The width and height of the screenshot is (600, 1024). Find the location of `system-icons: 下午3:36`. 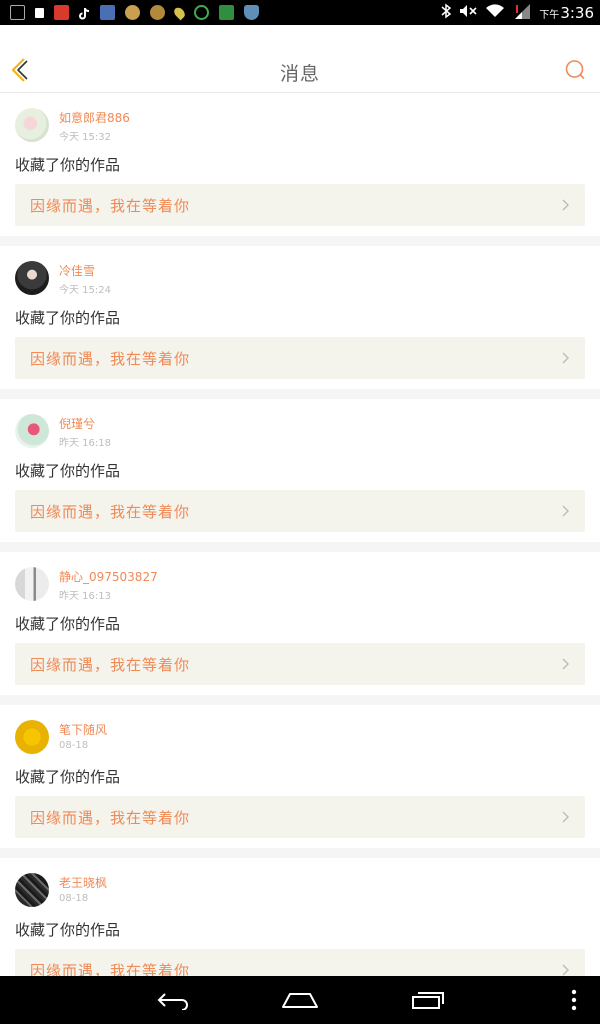

system-icons: 下午3:36 is located at coordinates (517, 12).